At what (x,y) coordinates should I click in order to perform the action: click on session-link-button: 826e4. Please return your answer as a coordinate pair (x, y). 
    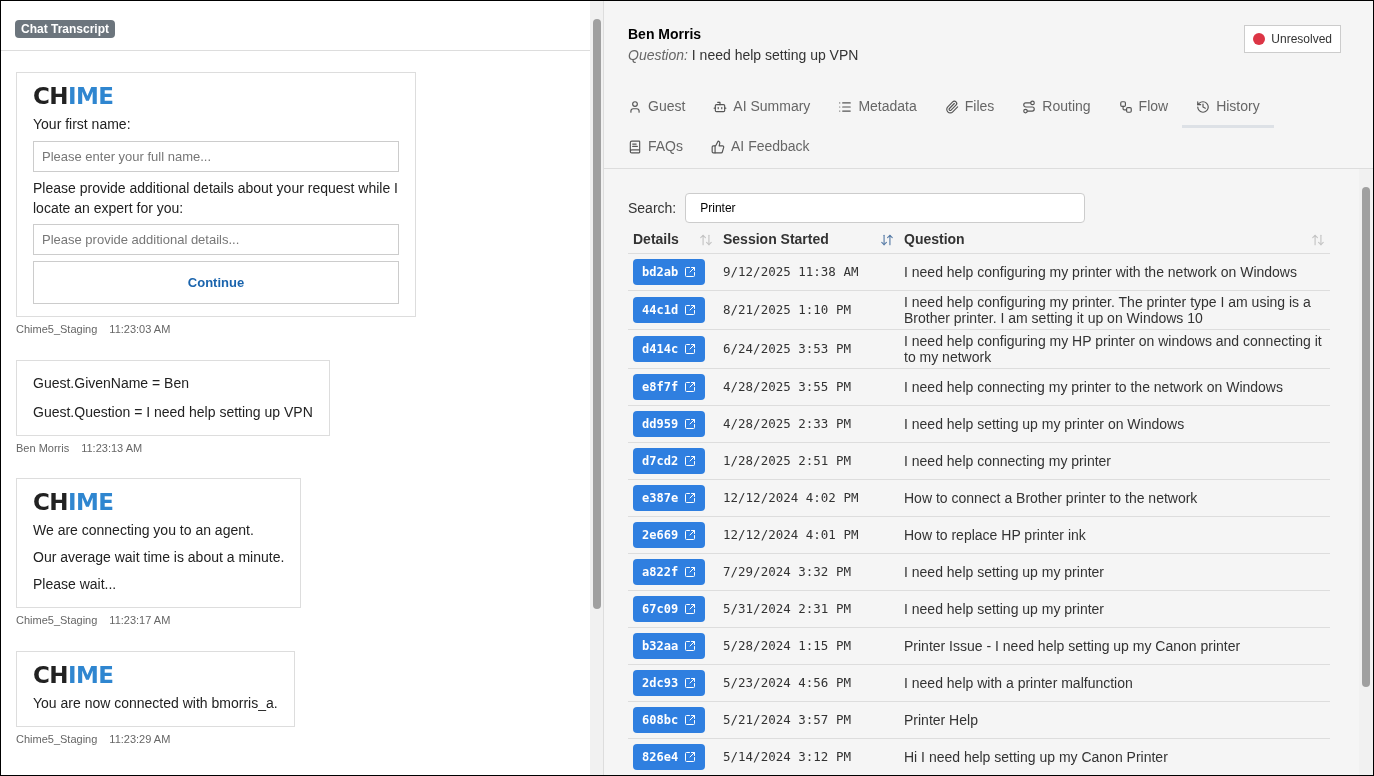
    Looking at the image, I should click on (669, 757).